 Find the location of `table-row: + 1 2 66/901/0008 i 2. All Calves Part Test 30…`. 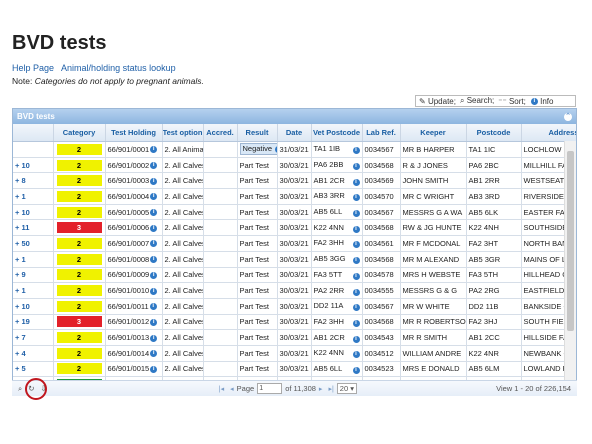

table-row: + 1 2 66/901/0008 i 2. All Calves Part Test 30… is located at coordinates (294, 259).